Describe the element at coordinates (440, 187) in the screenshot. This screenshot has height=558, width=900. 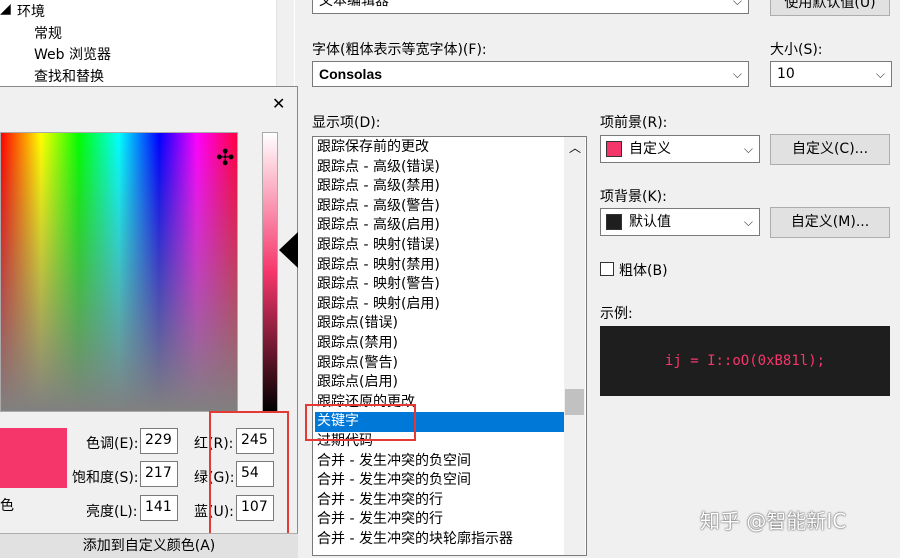
I see `list-item: 跟踪点 - 高级(禁用)` at that location.